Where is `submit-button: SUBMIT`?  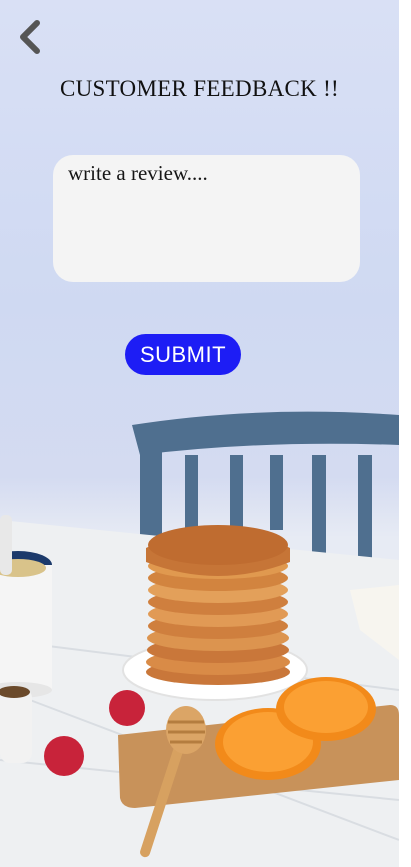
submit-button: SUBMIT is located at coordinates (183, 354).